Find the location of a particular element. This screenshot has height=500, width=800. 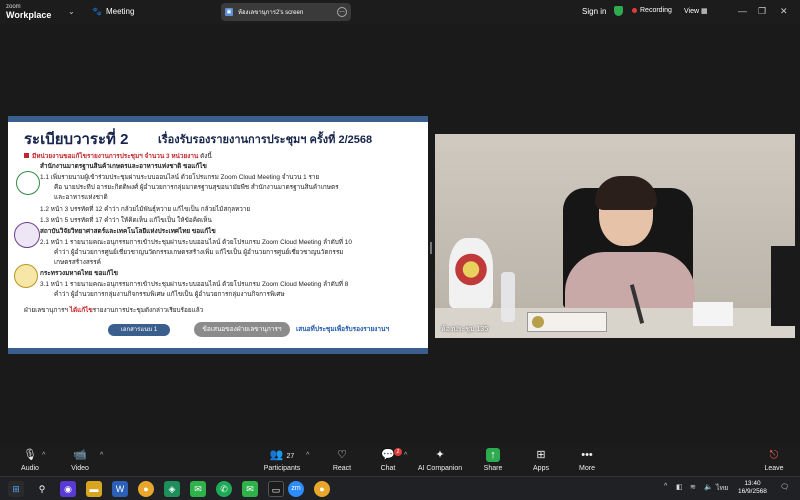

screen-icon: ▣ is located at coordinates (229, 12).